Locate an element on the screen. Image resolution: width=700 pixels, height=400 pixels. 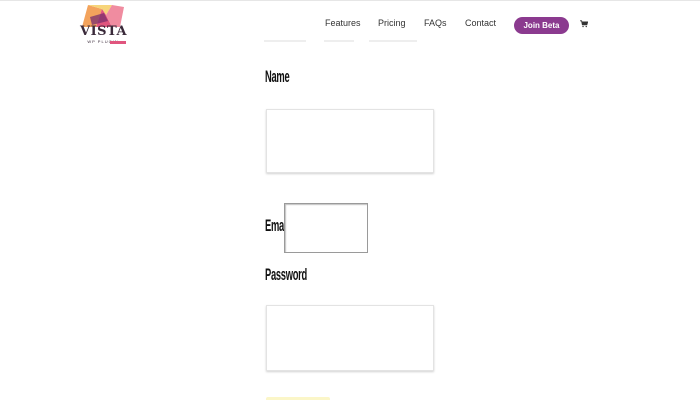
name-field is located at coordinates (350, 141).